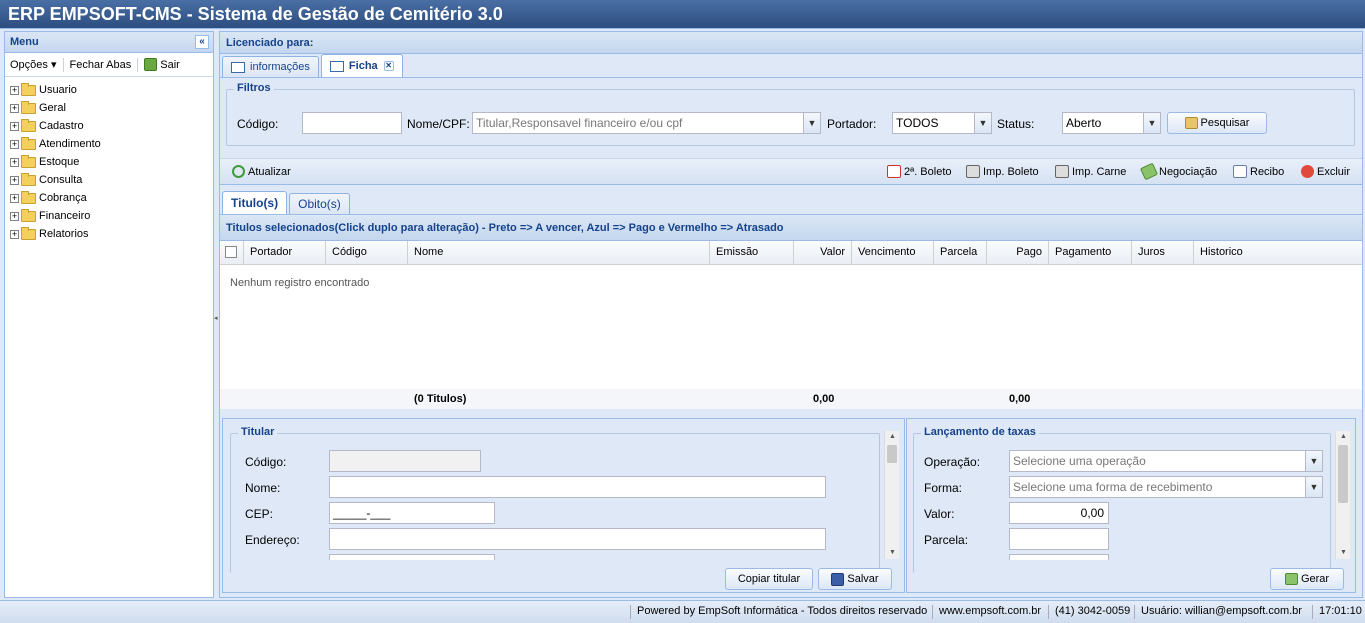 The height and width of the screenshot is (623, 1365). Describe the element at coordinates (266, 462) in the screenshot. I see `titular-code-label: Código:` at that location.